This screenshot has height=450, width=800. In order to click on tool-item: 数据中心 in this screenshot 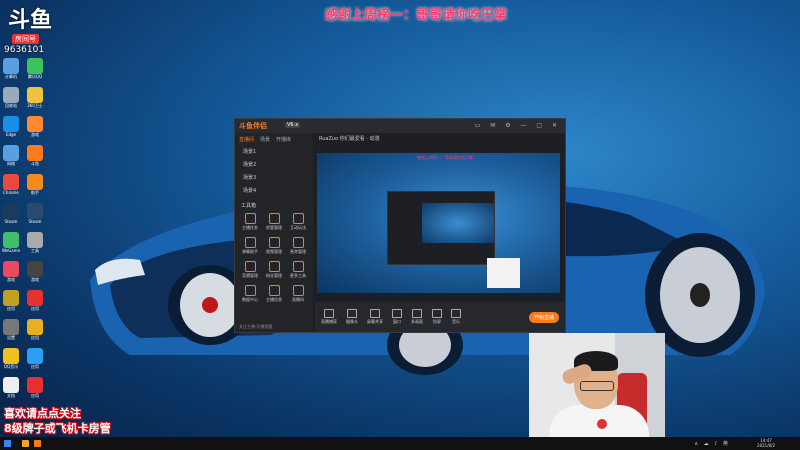, I will do `click(250, 294)`.